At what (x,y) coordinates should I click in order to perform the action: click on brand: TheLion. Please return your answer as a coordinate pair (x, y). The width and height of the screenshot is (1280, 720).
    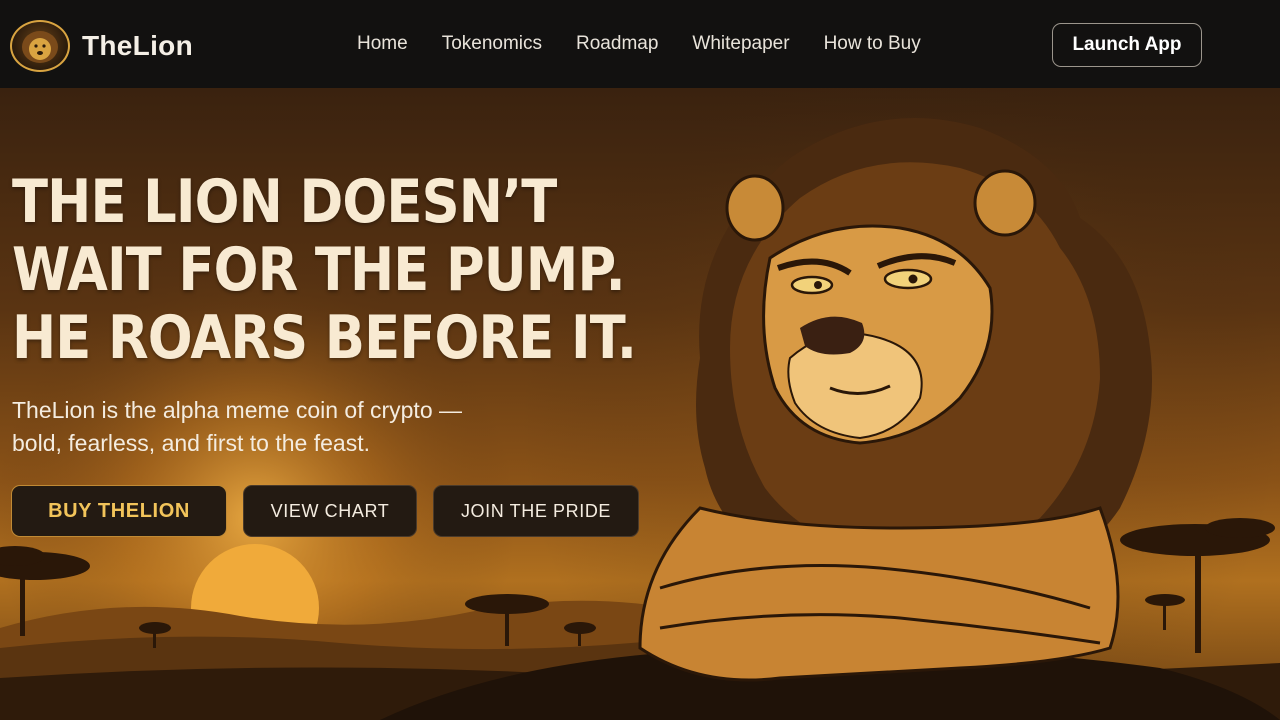
    Looking at the image, I should click on (101, 46).